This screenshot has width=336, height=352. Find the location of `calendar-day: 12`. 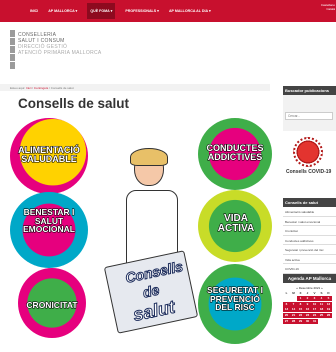

calendar-day: 12 is located at coordinates (328, 304).